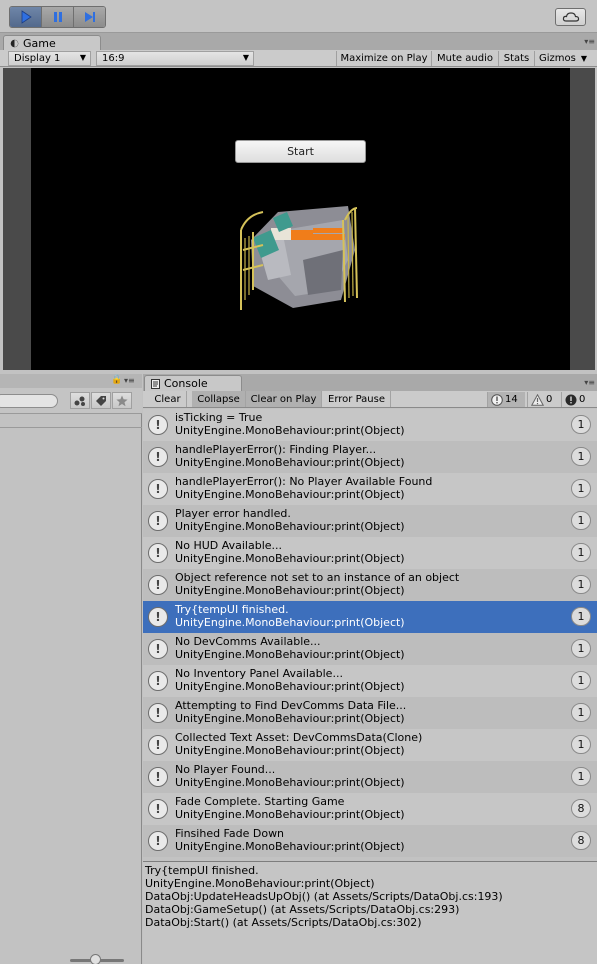  I want to click on filter-icon, so click(79, 401).